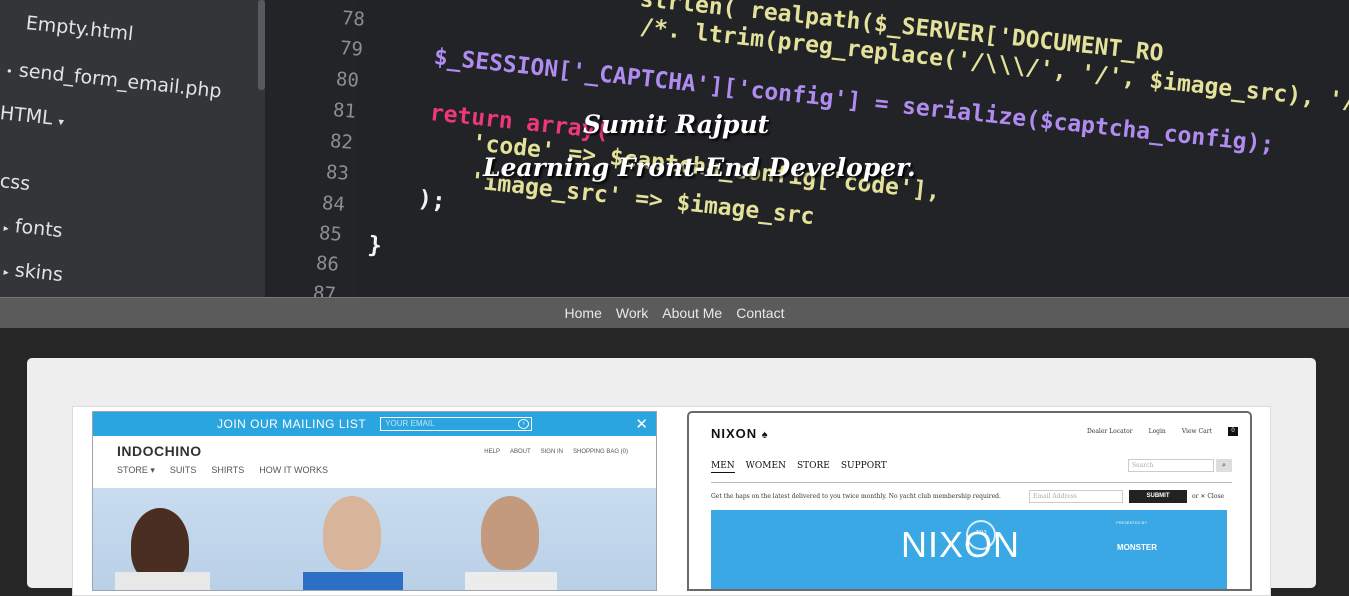 The image size is (1349, 596). I want to click on line-number: 80, so click(347, 80).